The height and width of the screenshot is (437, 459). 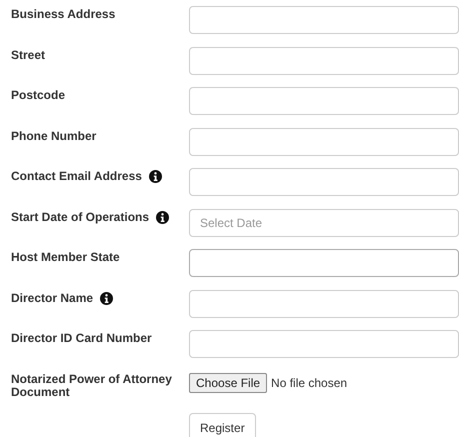 What do you see at coordinates (52, 297) in the screenshot?
I see `field-label: Director Name` at bounding box center [52, 297].